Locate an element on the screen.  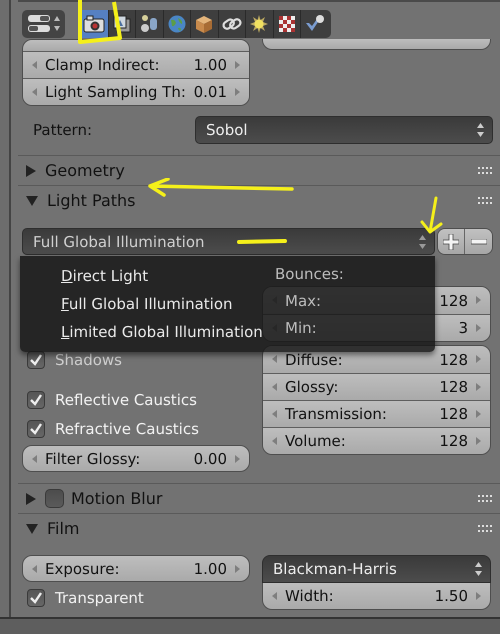
globe-icon is located at coordinates (177, 24).